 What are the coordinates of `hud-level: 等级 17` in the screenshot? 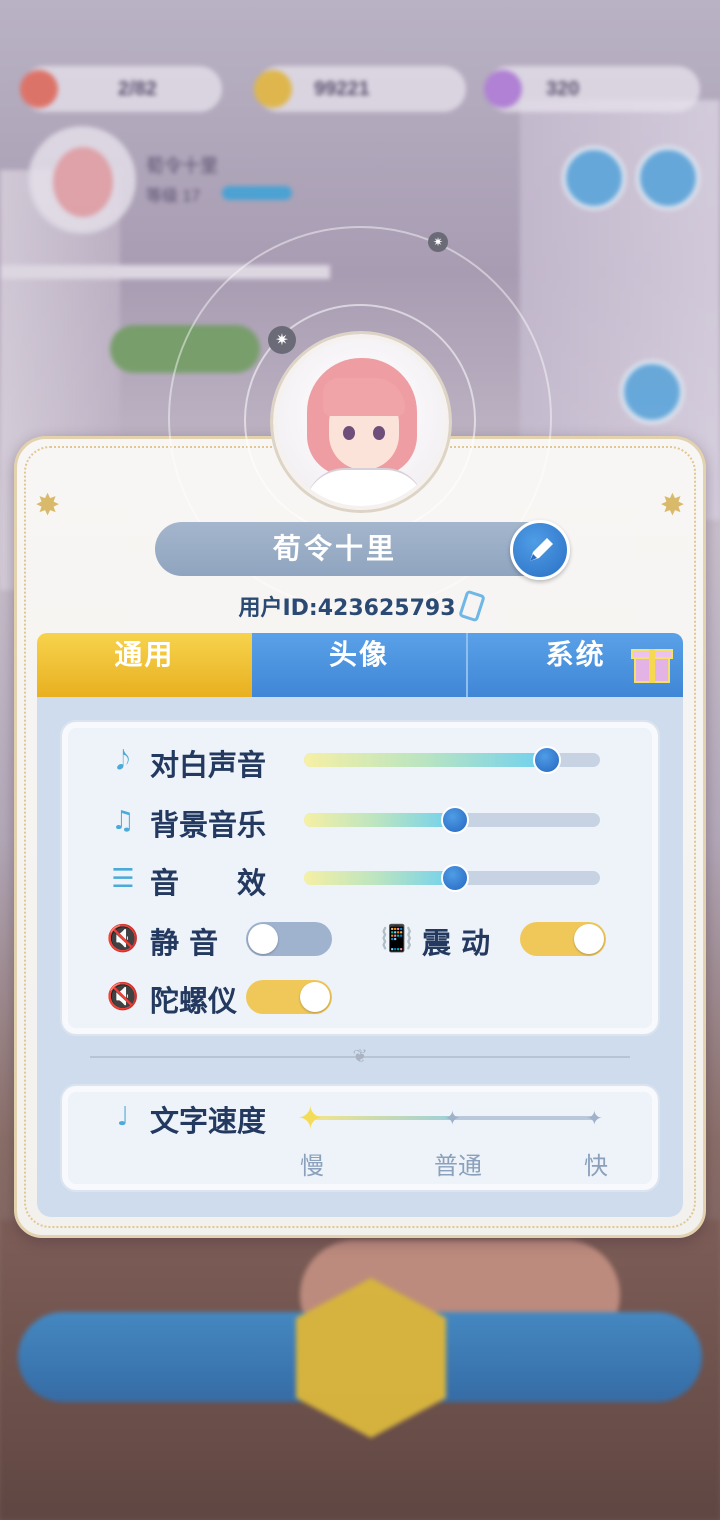 It's located at (173, 196).